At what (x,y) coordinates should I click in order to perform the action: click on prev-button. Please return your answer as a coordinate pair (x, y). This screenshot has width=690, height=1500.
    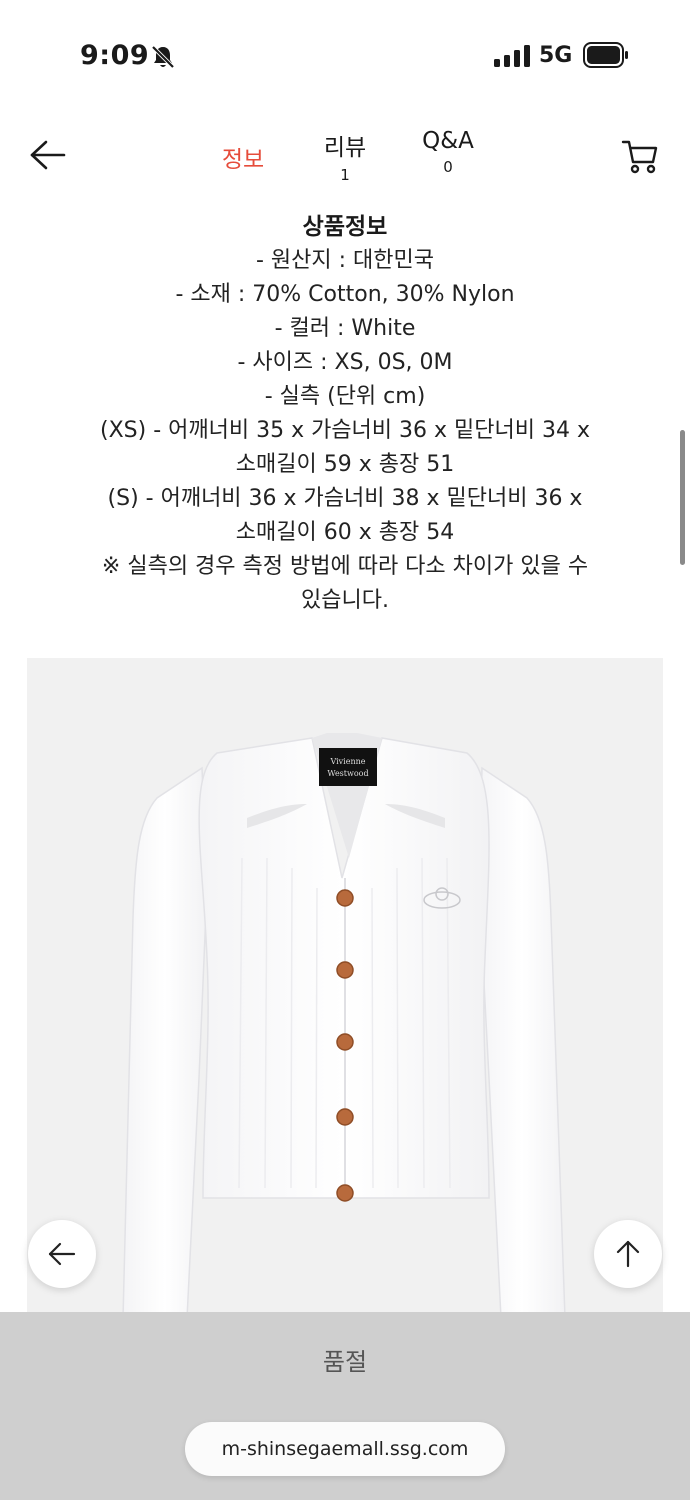
    Looking at the image, I should click on (62, 1254).